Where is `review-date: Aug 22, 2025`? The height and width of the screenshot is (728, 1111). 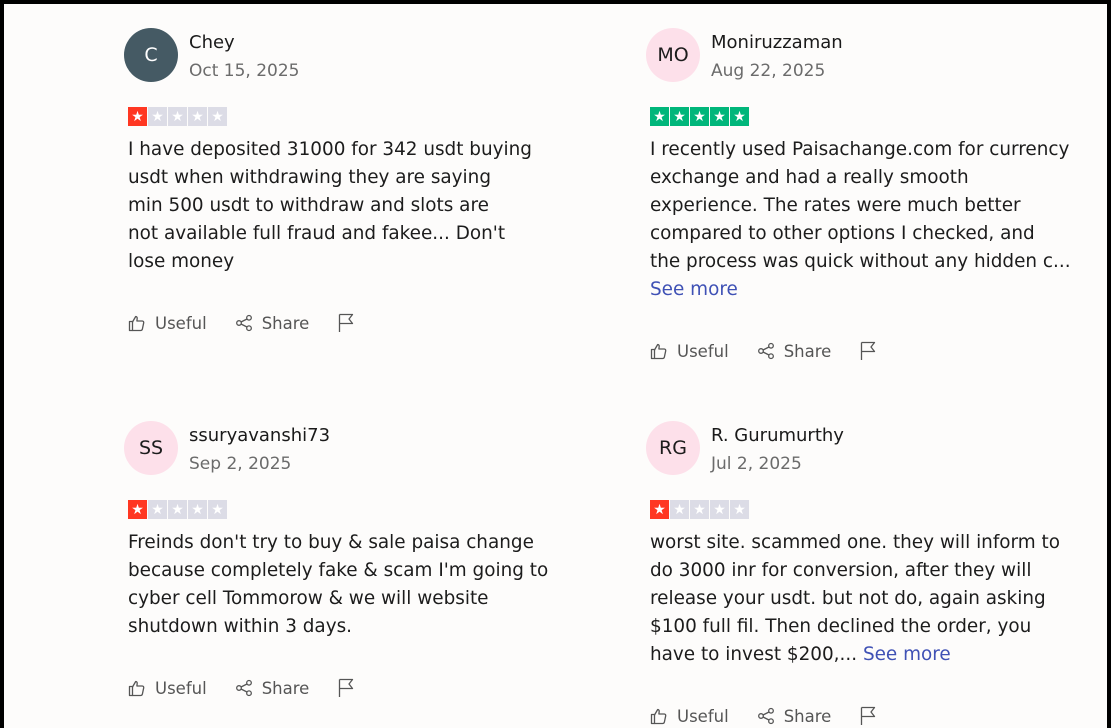 review-date: Aug 22, 2025 is located at coordinates (768, 71).